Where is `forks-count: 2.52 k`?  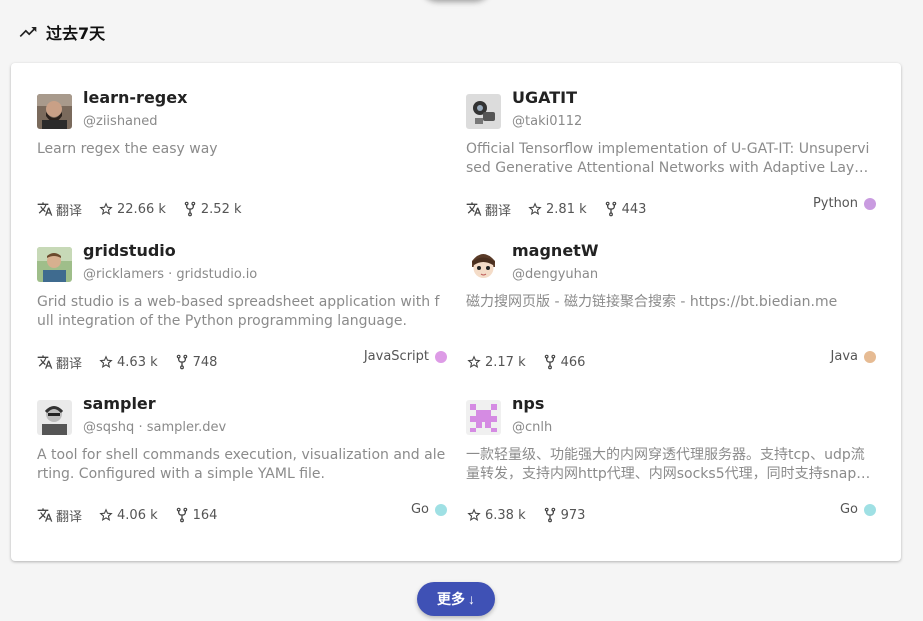 forks-count: 2.52 k is located at coordinates (212, 209).